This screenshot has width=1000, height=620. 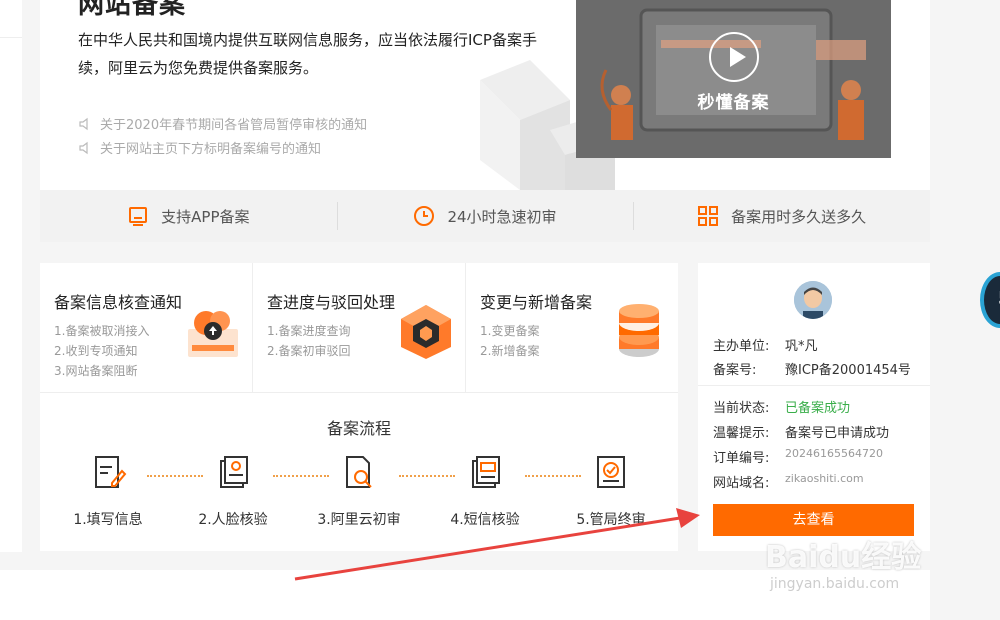 I want to click on tip-label: 温馨提示:, so click(x=741, y=433).